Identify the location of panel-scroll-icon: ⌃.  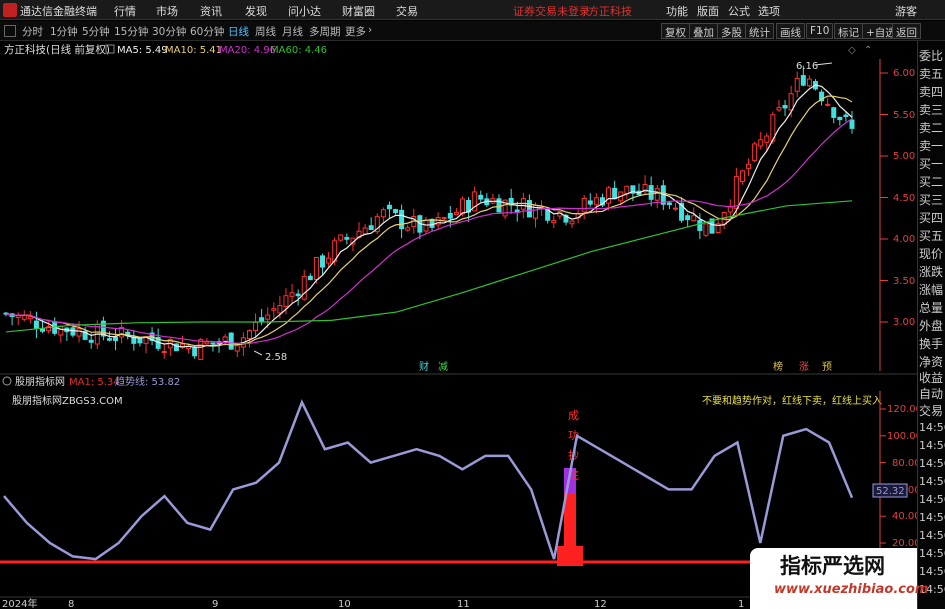
(868, 50).